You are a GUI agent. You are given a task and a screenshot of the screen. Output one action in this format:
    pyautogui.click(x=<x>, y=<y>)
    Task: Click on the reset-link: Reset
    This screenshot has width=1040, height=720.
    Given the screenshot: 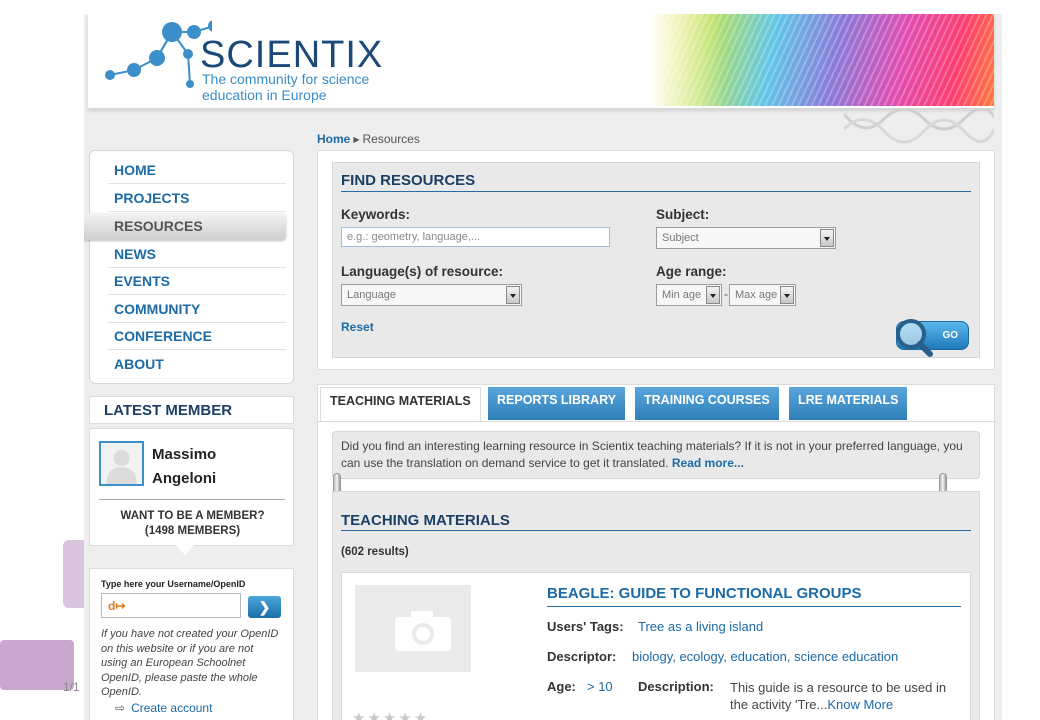 What is the action you would take?
    pyautogui.click(x=357, y=327)
    